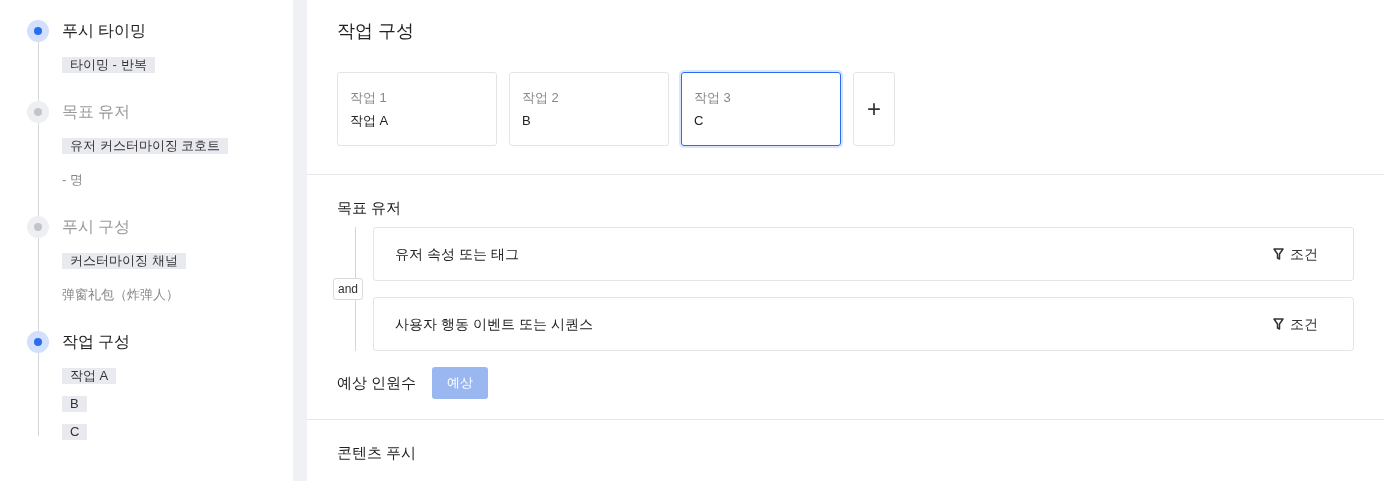  I want to click on step-tag: 커스터마이징 채널, so click(124, 261).